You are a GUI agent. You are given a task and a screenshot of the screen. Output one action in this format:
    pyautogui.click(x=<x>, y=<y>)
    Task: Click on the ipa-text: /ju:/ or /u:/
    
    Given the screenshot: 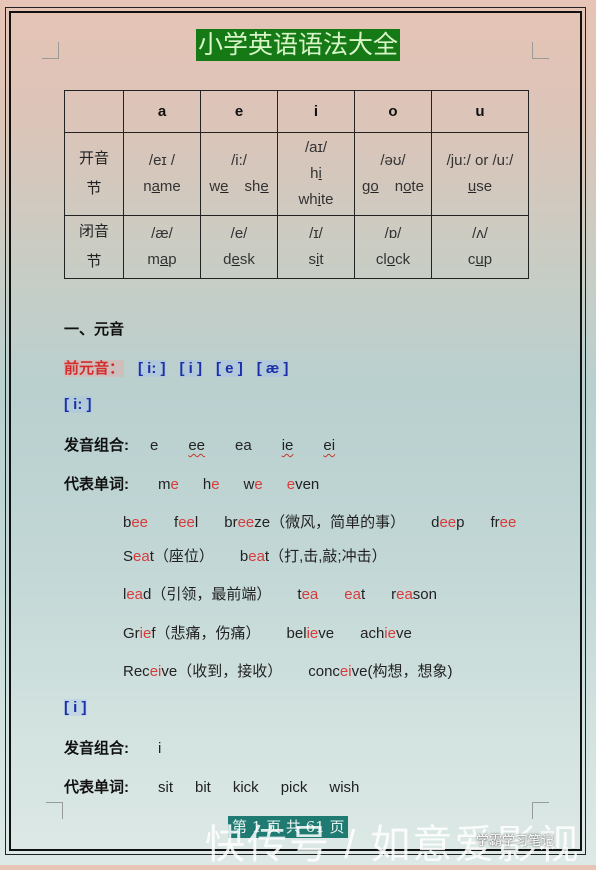 What is the action you would take?
    pyautogui.click(x=480, y=160)
    